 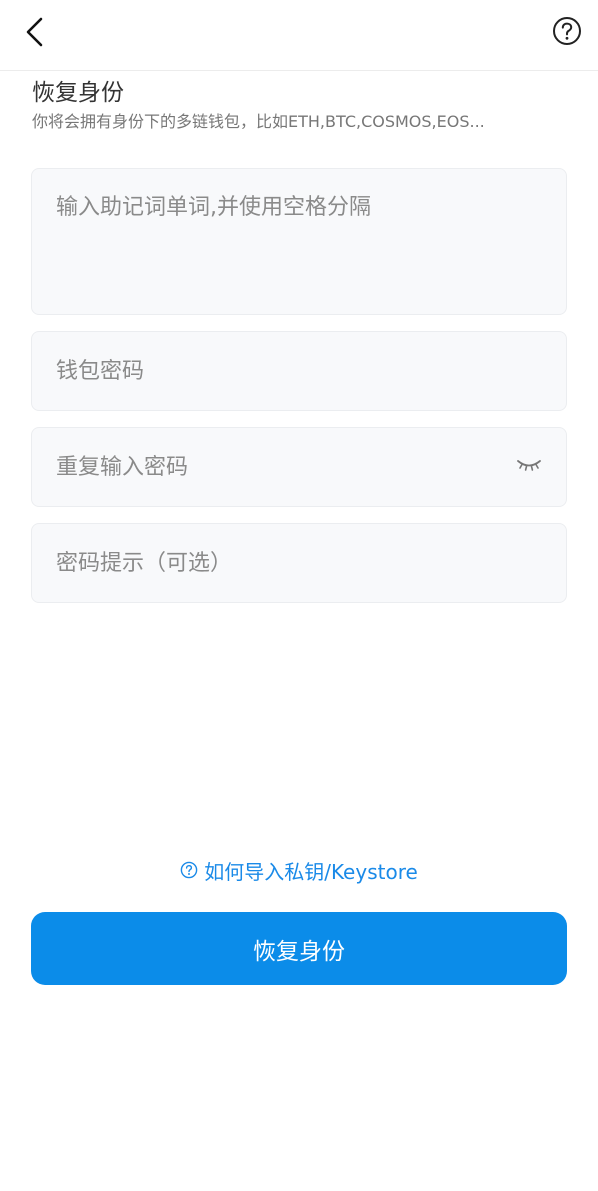 I want to click on password-visibility-toggle, so click(x=529, y=467).